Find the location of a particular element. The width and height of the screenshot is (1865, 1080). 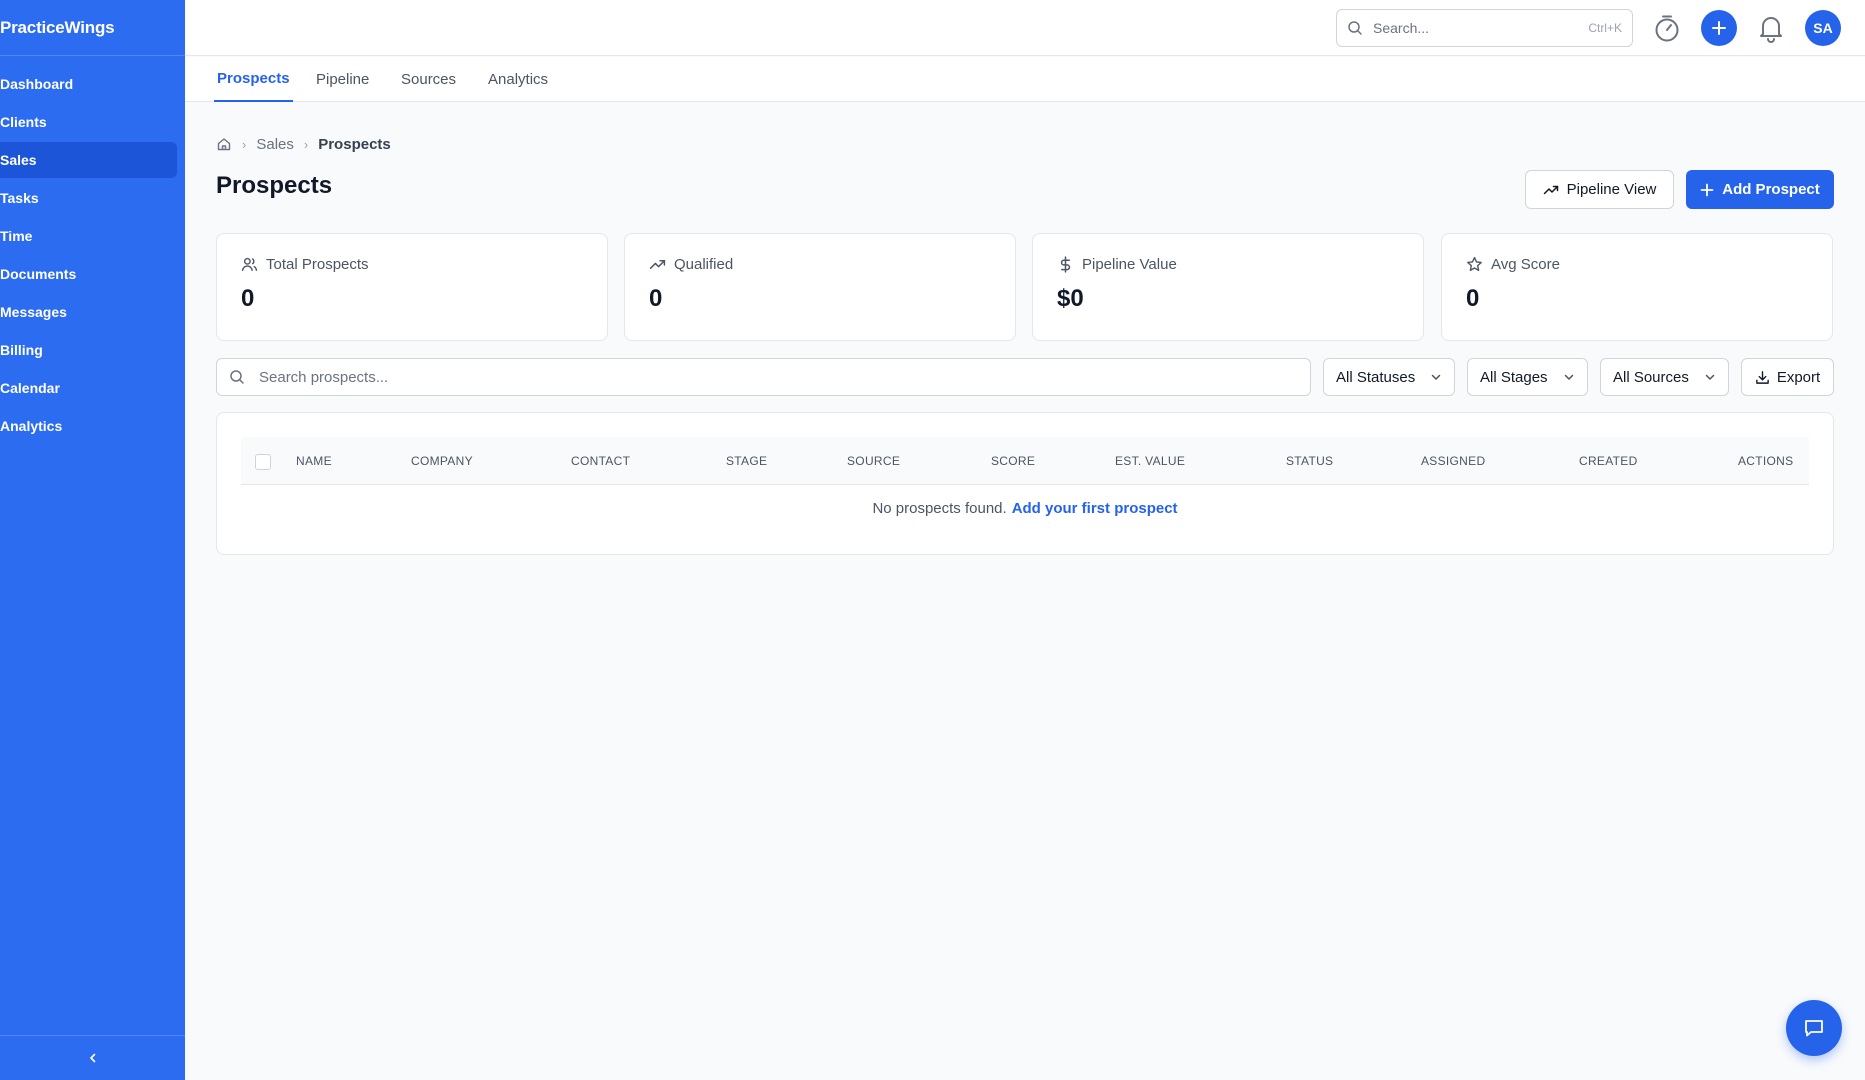

status-filter-value: All Statuses is located at coordinates (1376, 377).